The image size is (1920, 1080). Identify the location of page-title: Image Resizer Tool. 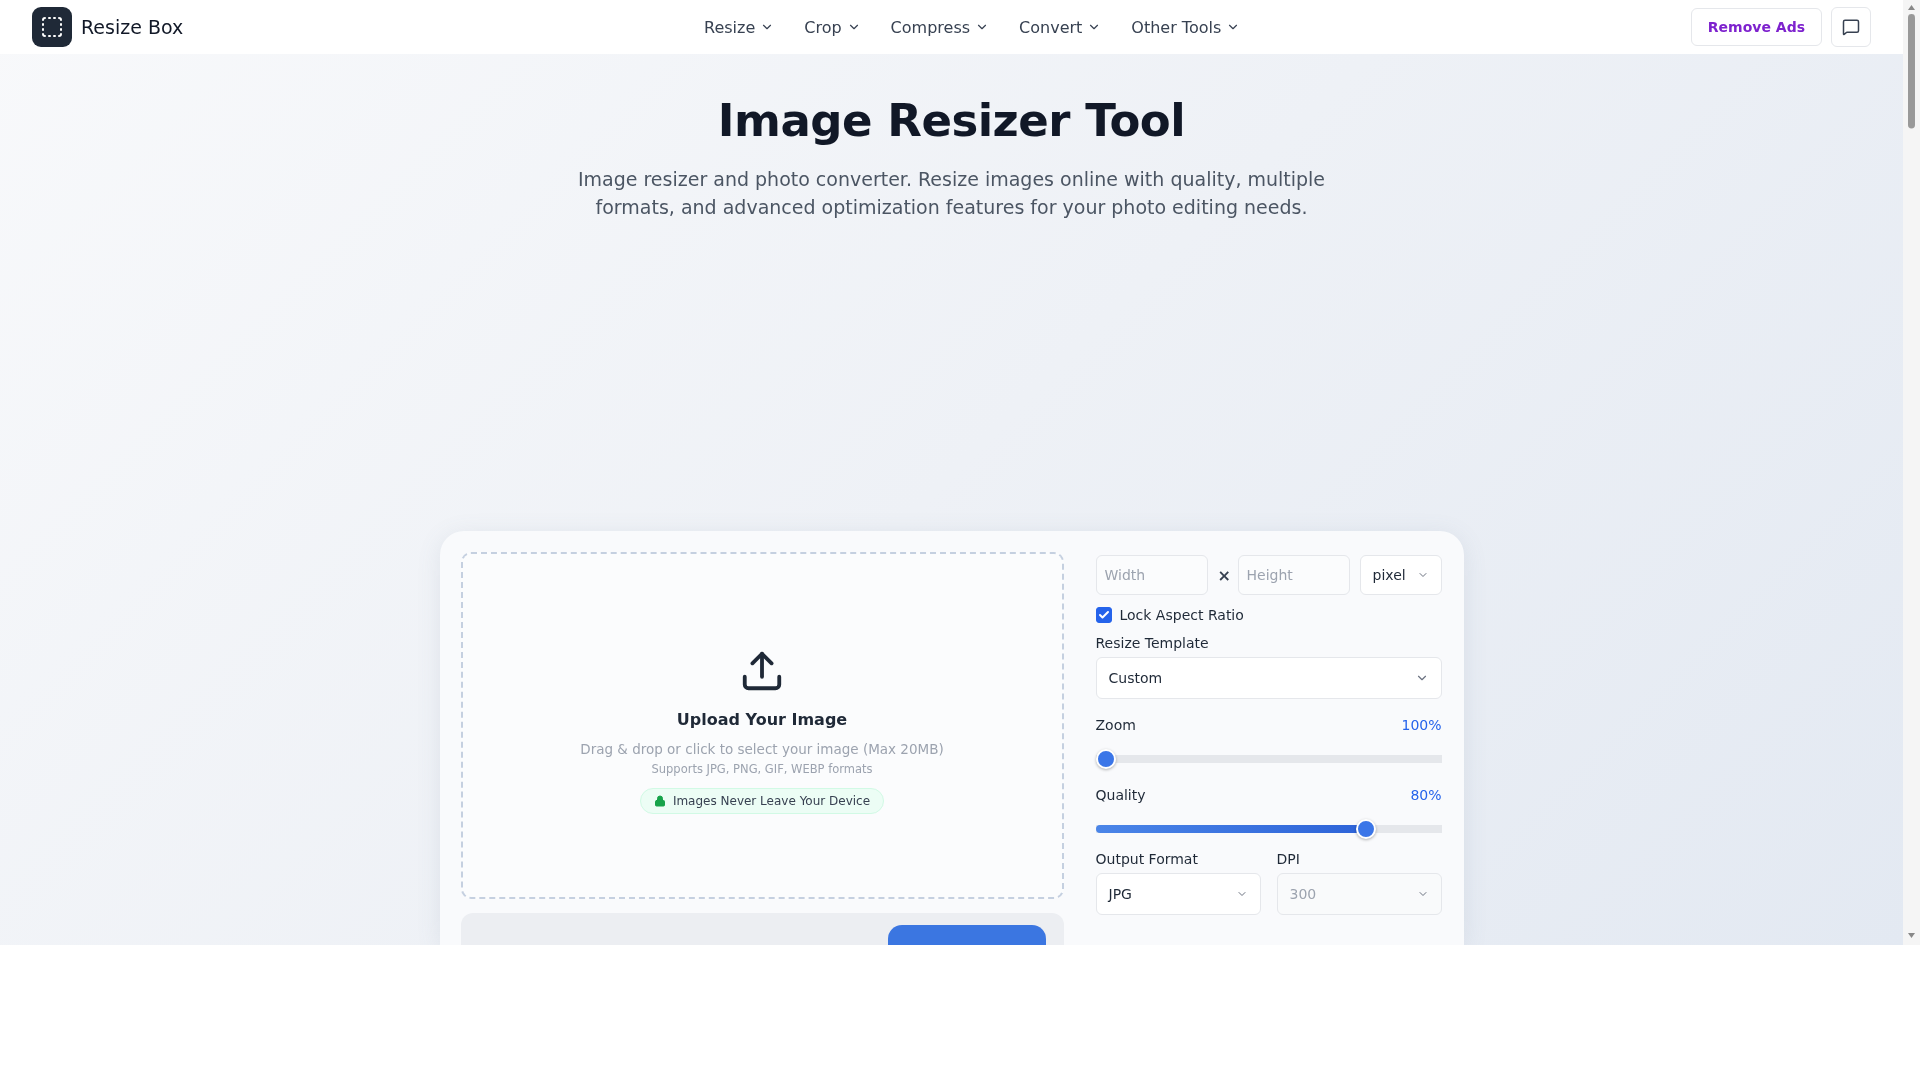
(951, 120).